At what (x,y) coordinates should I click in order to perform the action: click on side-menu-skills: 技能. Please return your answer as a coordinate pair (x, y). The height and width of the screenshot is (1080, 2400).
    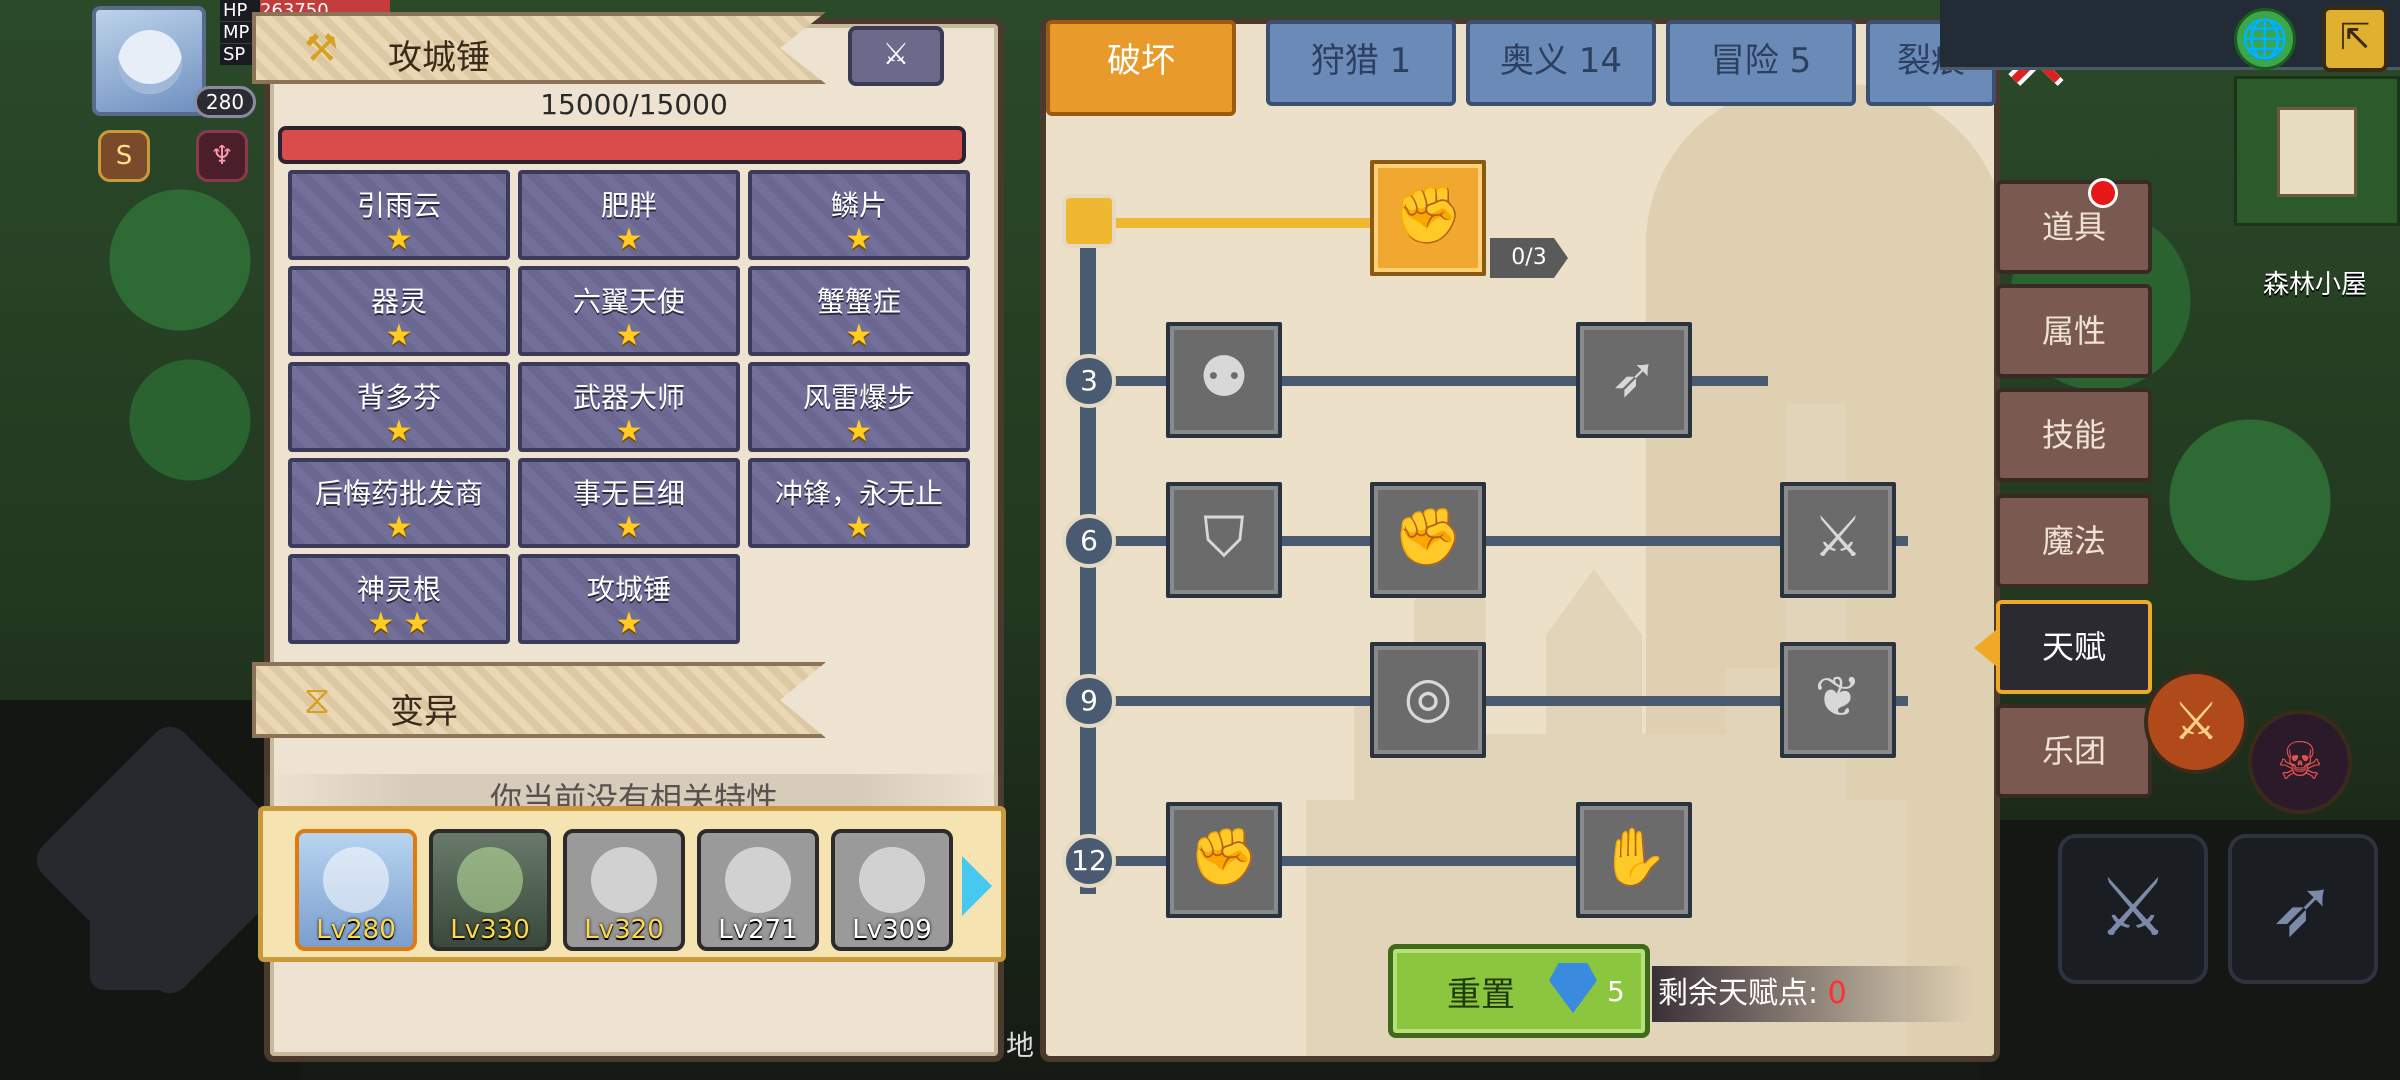
    Looking at the image, I should click on (2074, 435).